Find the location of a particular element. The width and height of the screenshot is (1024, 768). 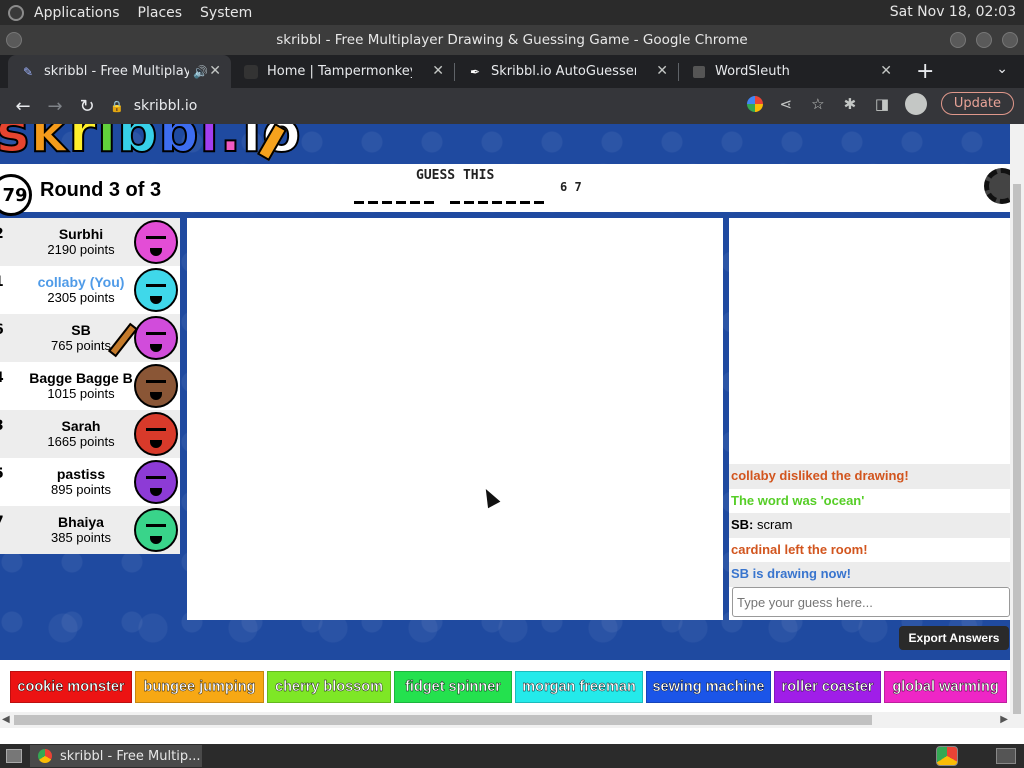

player-info: Bagge Bagge B 1015 points is located at coordinates (81, 385).